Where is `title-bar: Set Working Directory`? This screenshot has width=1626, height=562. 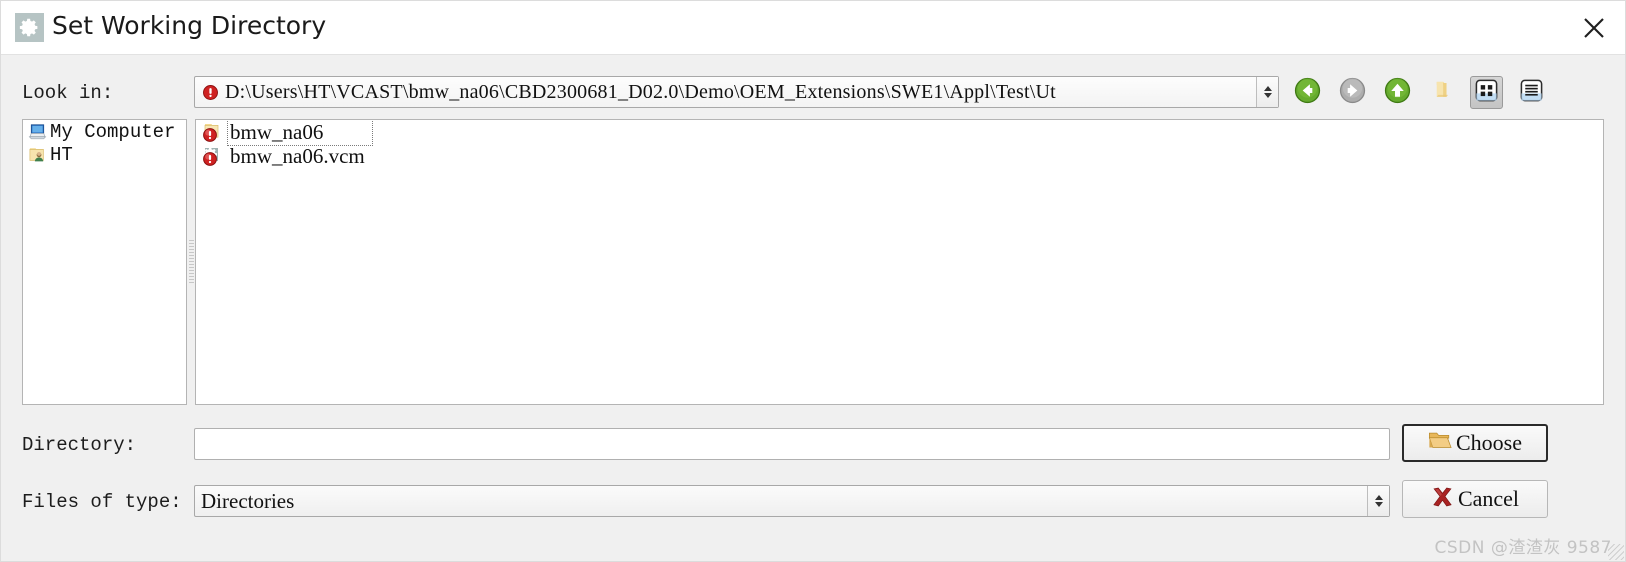
title-bar: Set Working Directory is located at coordinates (813, 27).